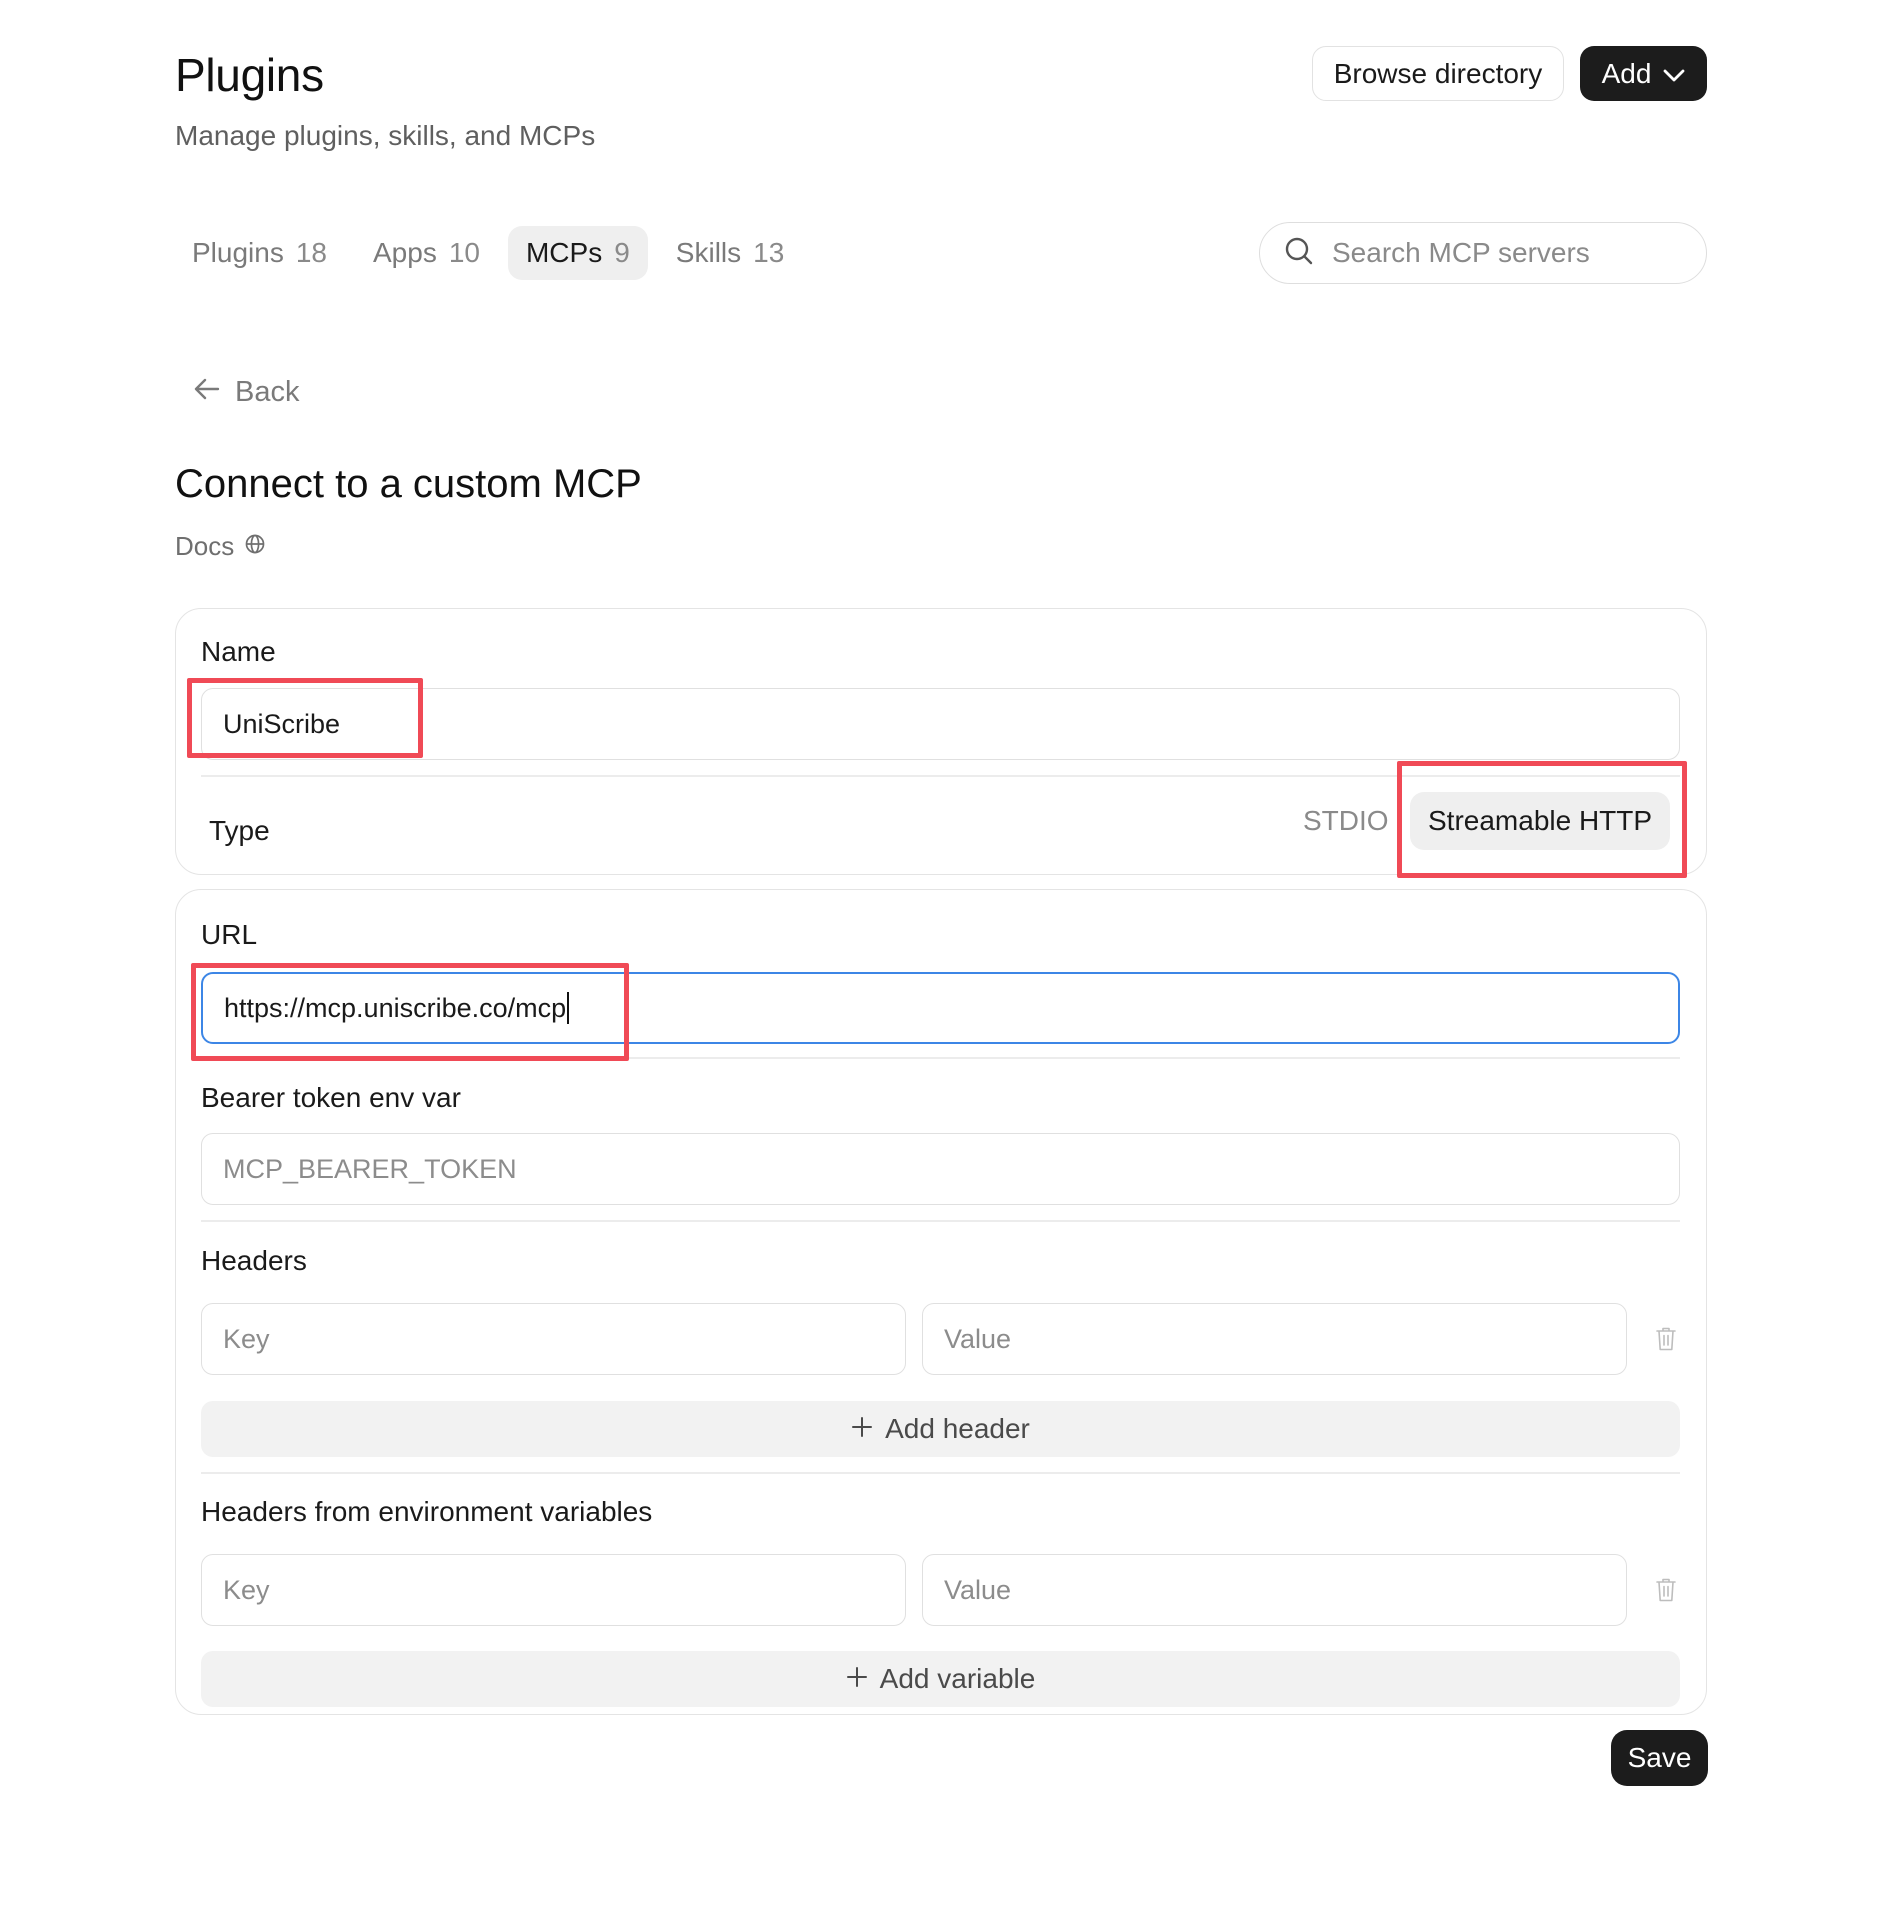 Image resolution: width=1882 pixels, height=1906 pixels. What do you see at coordinates (410, 1012) in the screenshot?
I see `highlight-box-url` at bounding box center [410, 1012].